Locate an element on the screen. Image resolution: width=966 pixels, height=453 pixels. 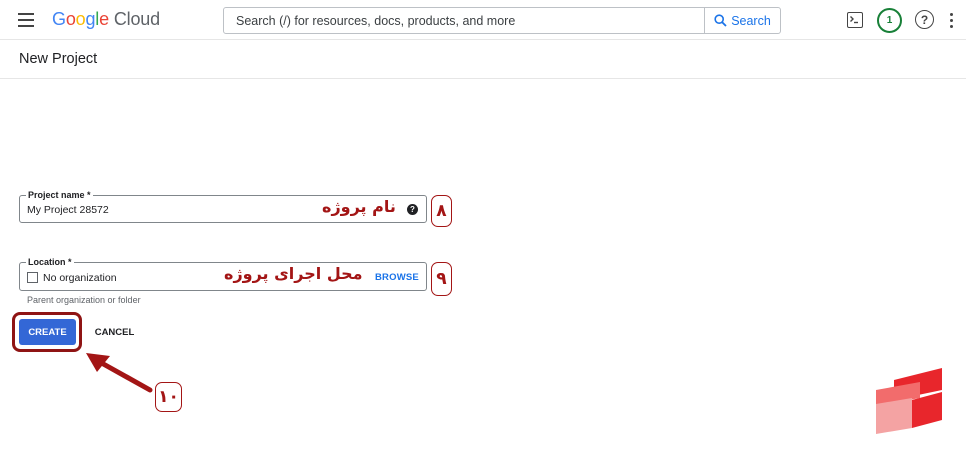
search-button-label: Search is located at coordinates (751, 20).